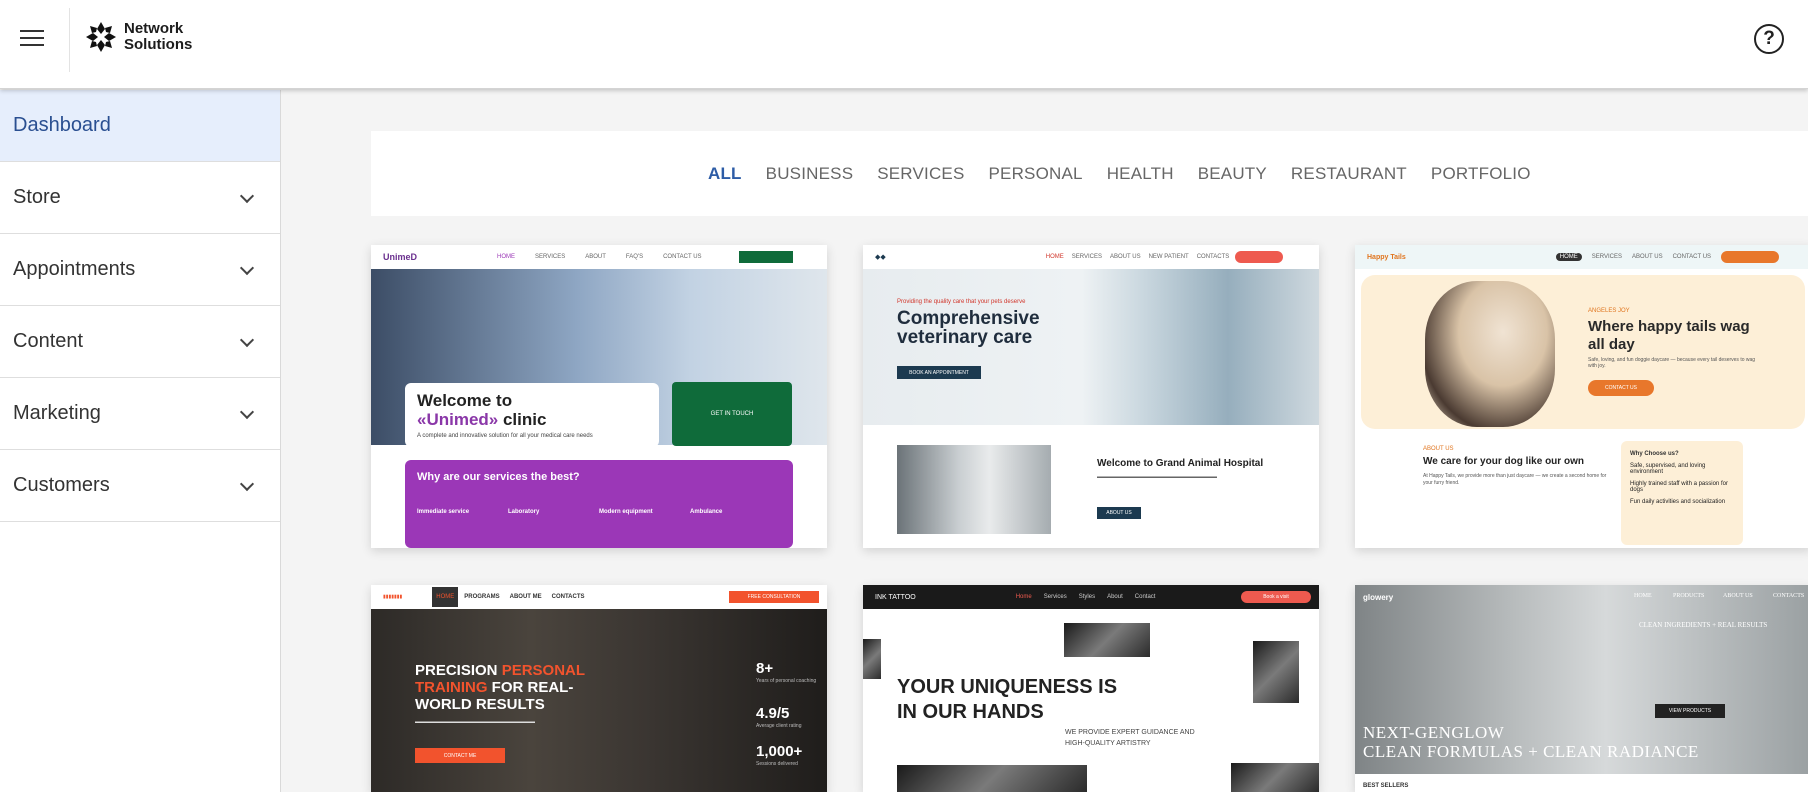  I want to click on template-service: Modern equipment, so click(626, 512).